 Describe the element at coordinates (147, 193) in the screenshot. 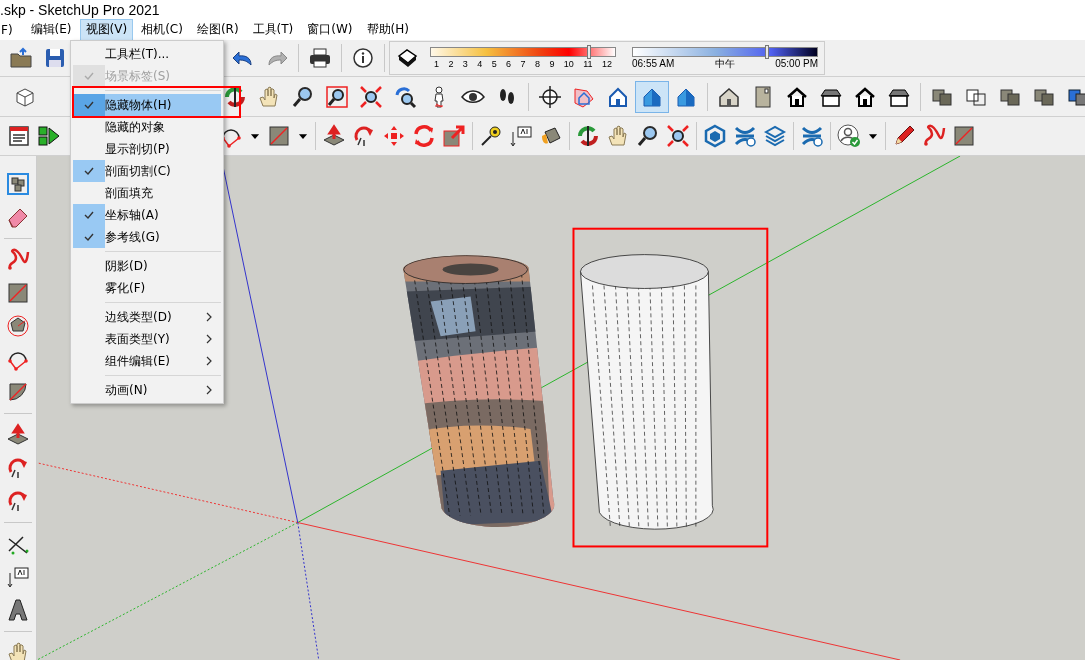

I see `menu-option: 剖面填充` at that location.